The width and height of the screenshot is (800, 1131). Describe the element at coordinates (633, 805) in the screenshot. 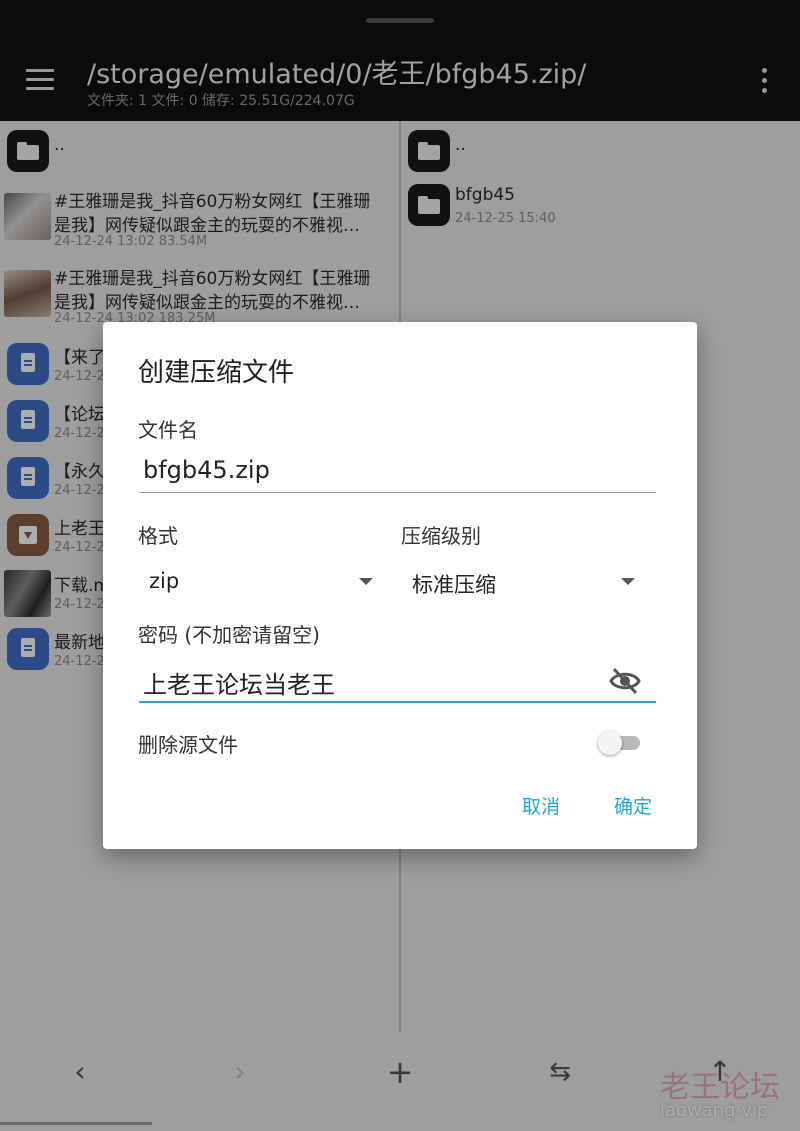

I see `confirm-button: 确定` at that location.